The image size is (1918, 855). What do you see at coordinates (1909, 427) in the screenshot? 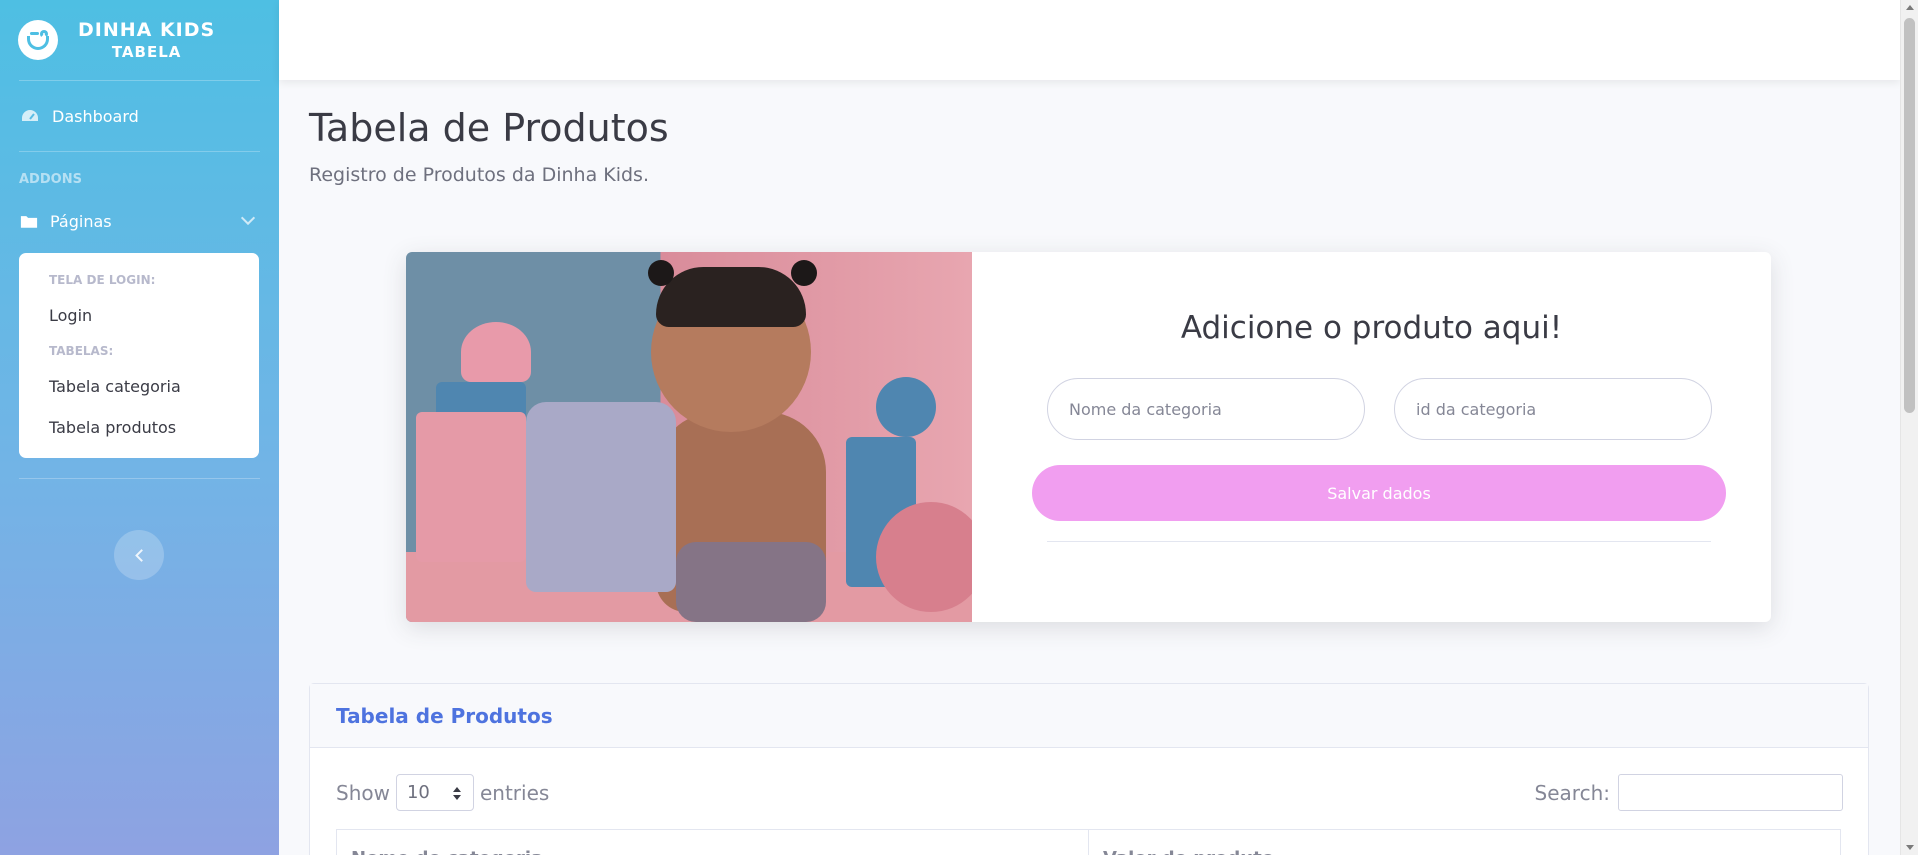
I see `page-scrollbar` at bounding box center [1909, 427].